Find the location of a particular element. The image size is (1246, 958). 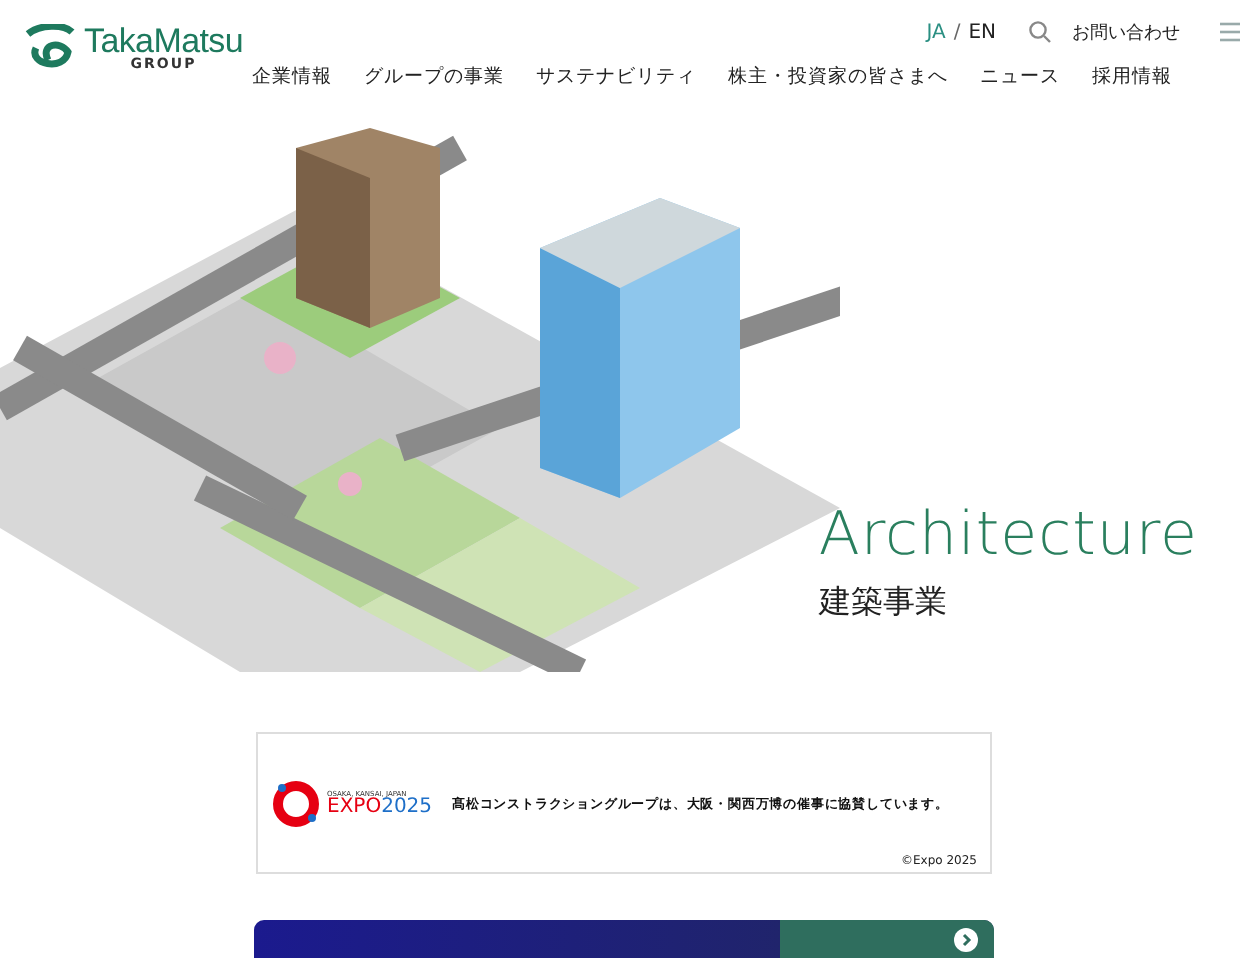

hero-subtitle: 建築事業 is located at coordinates (883, 603).